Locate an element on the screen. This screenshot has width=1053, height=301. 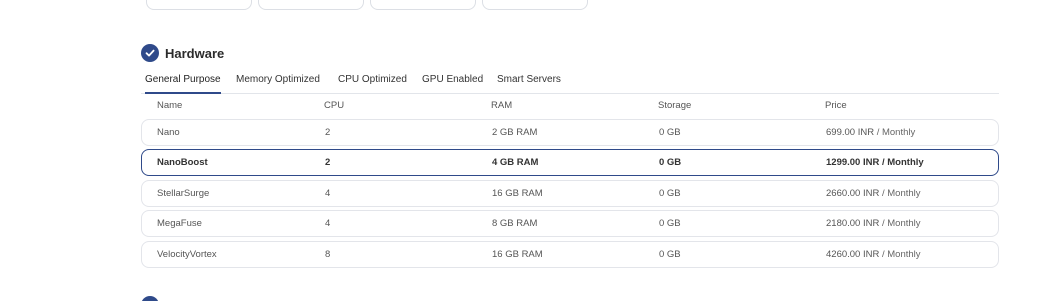
row-name: NanoBoost is located at coordinates (182, 162).